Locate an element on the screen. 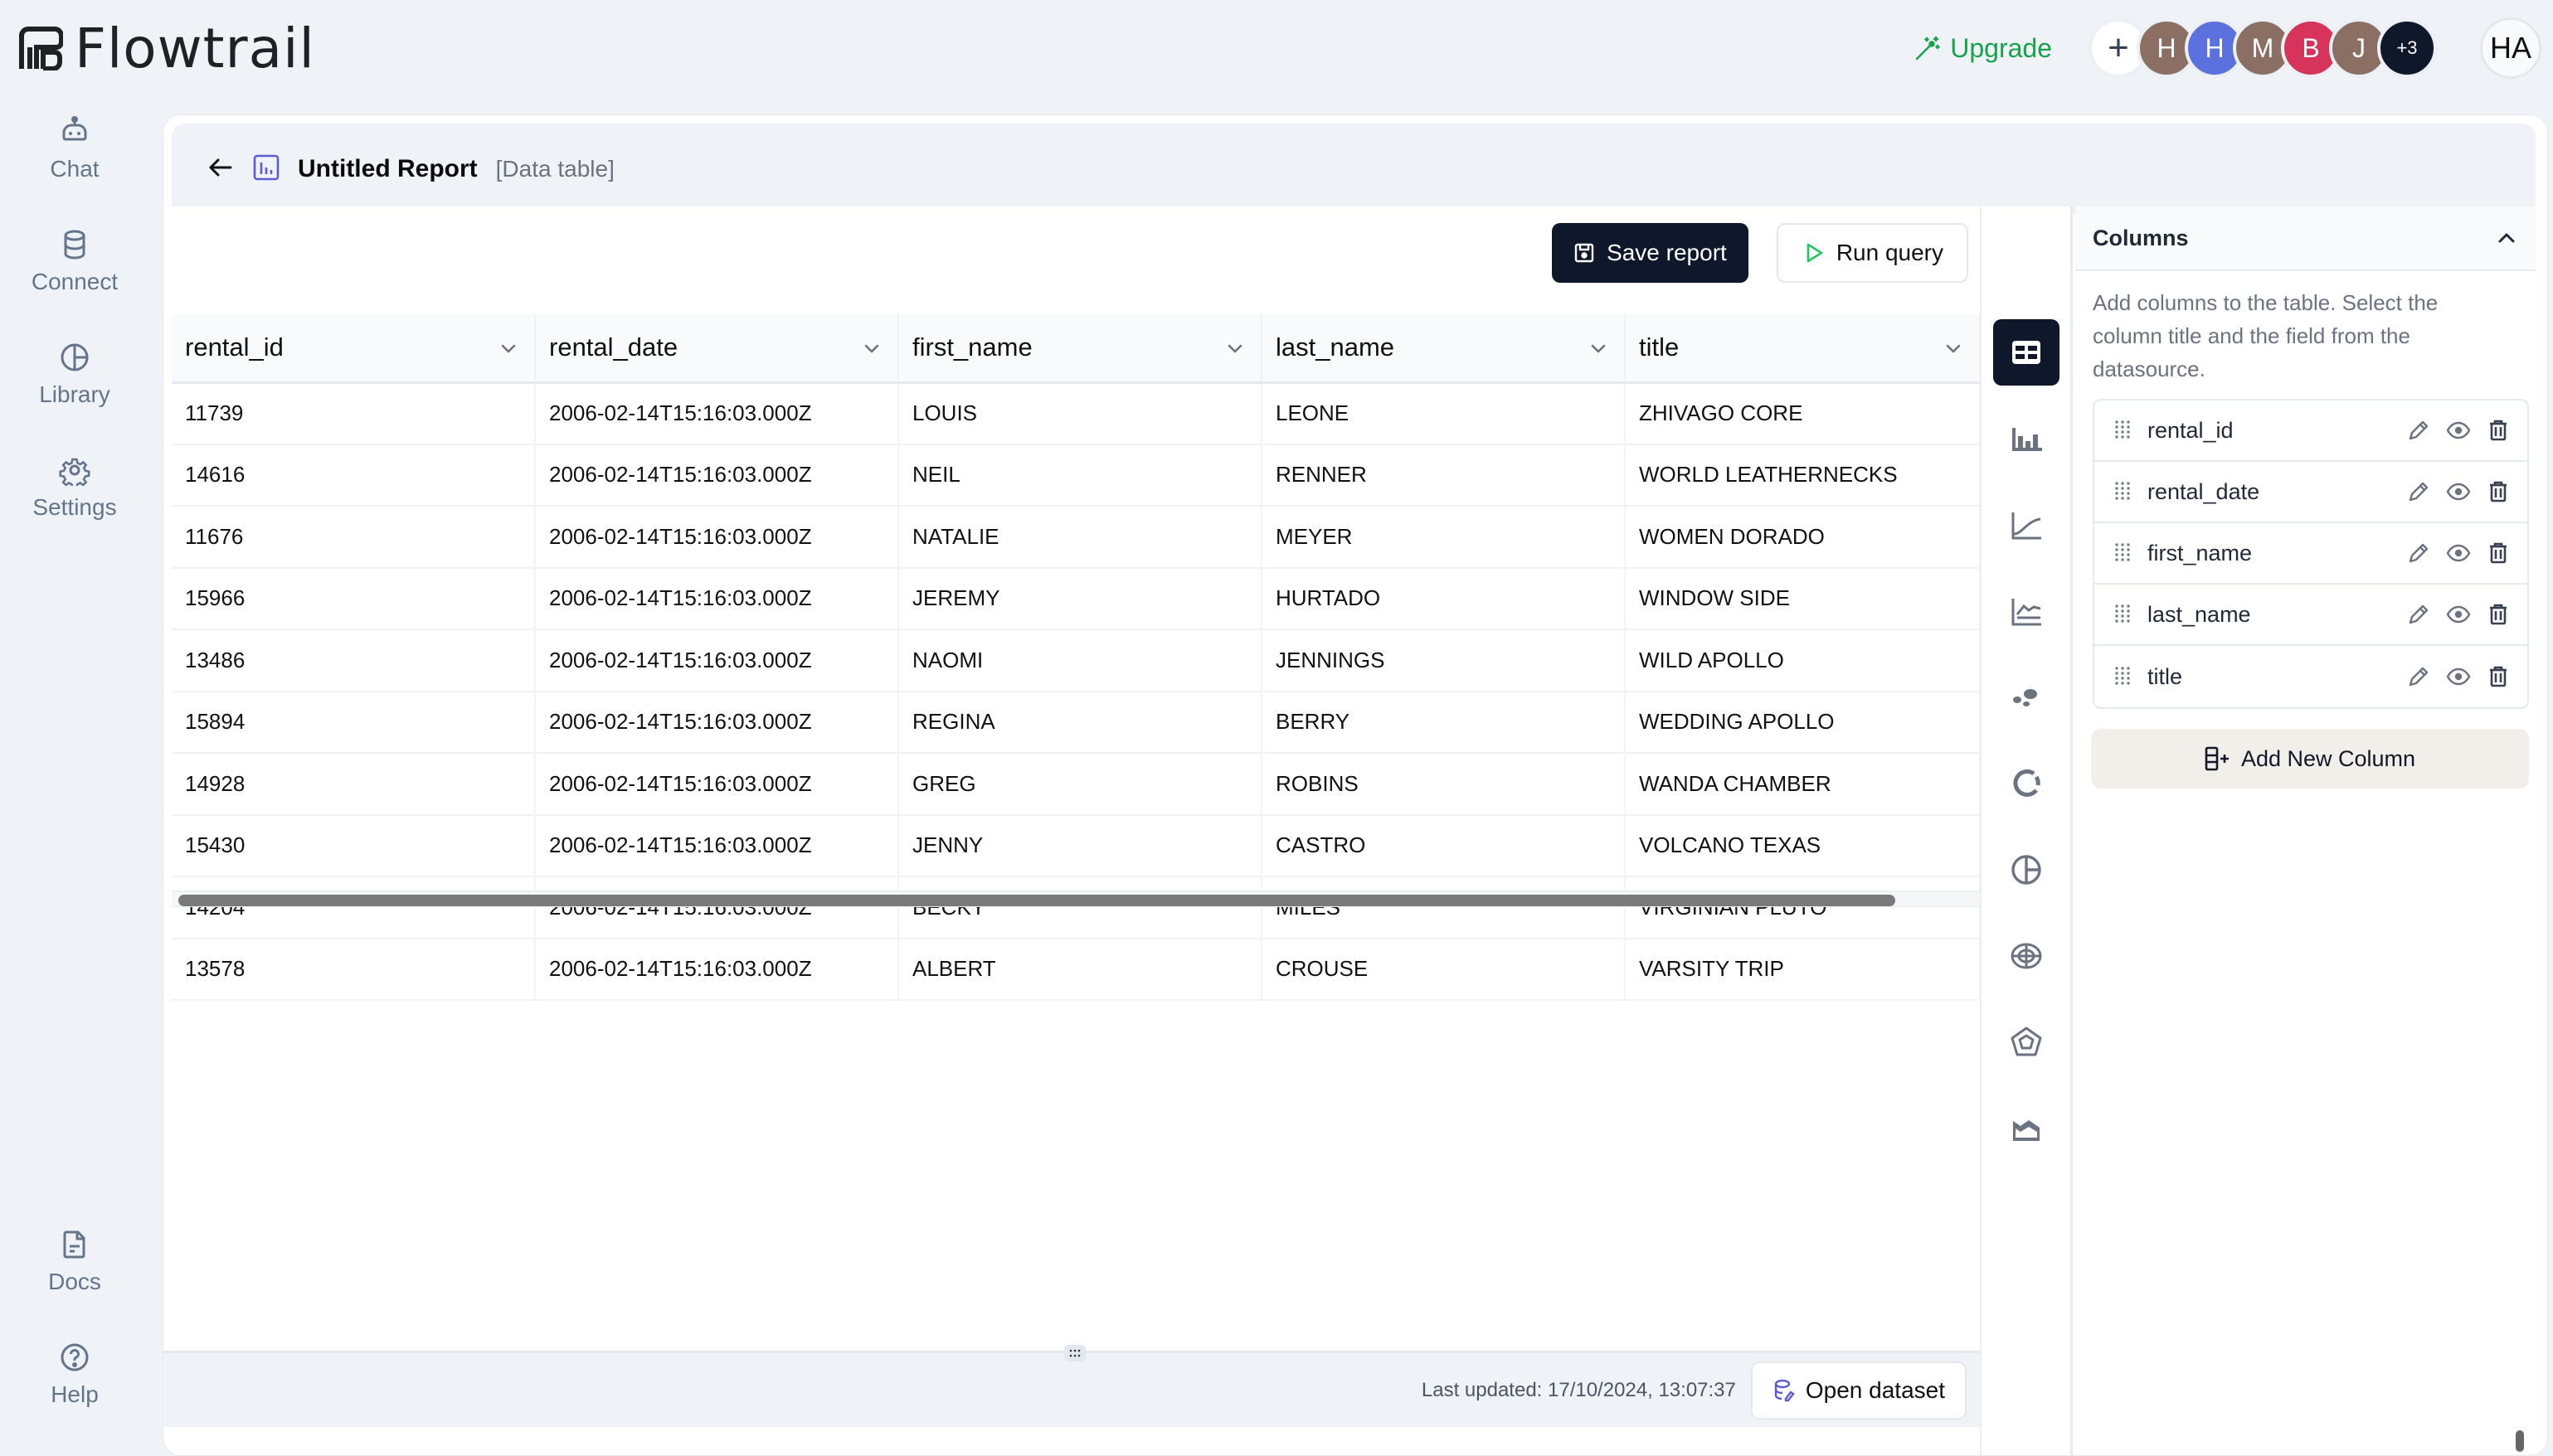 Image resolution: width=2553 pixels, height=1456 pixels. chart-type-line is located at coordinates (2026, 525).